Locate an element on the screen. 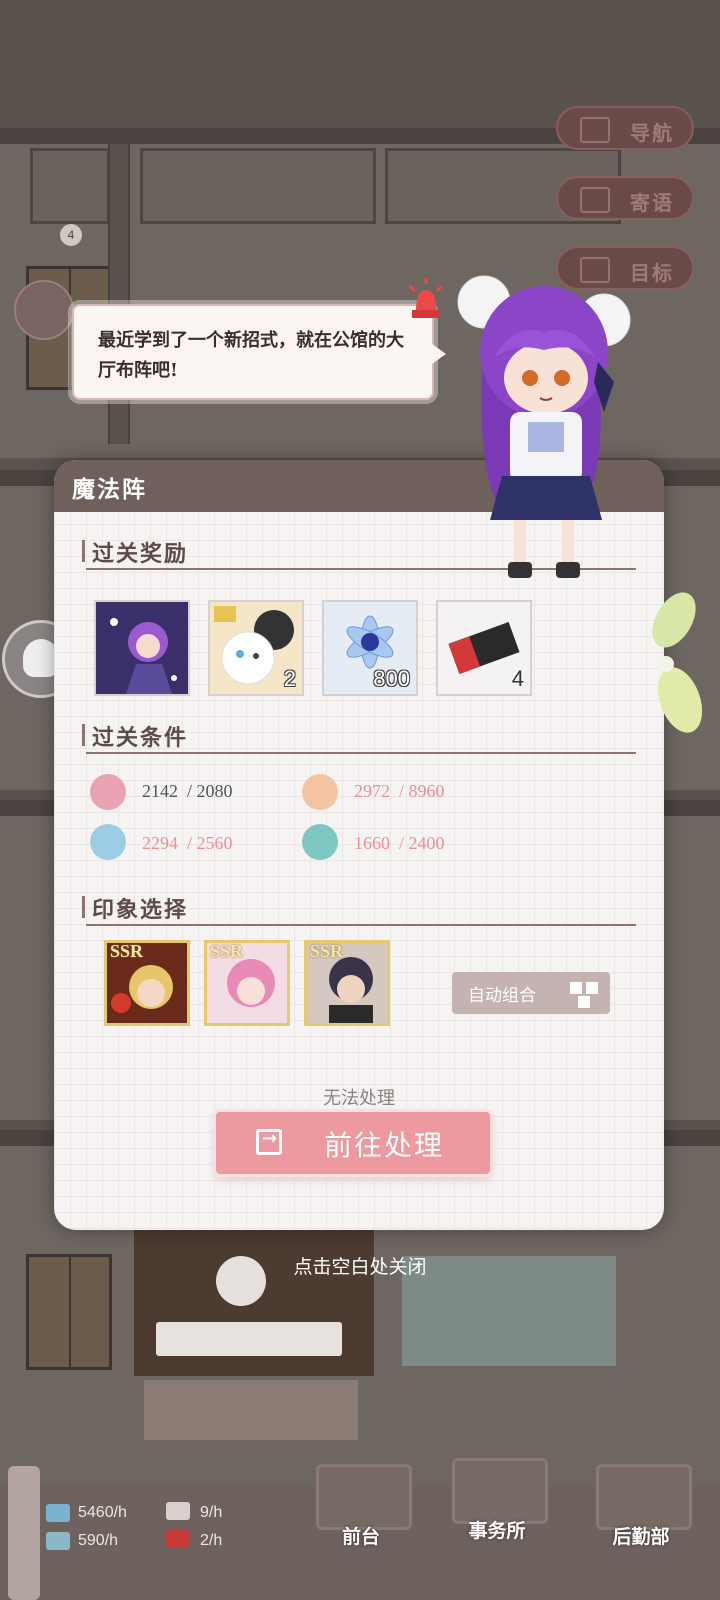 The height and width of the screenshot is (1600, 720). character-avatar-icon is located at coordinates (44, 310).